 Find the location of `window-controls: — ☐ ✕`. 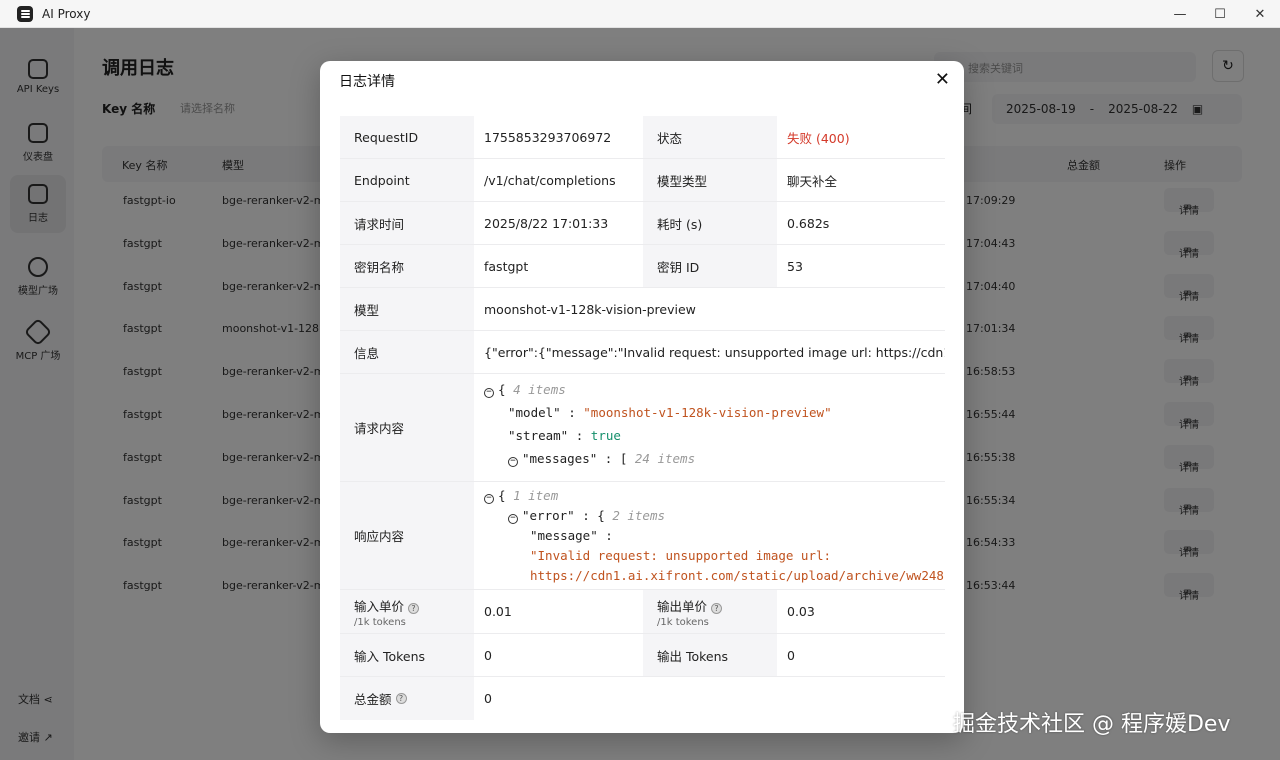

window-controls: — ☐ ✕ is located at coordinates (1220, 14).